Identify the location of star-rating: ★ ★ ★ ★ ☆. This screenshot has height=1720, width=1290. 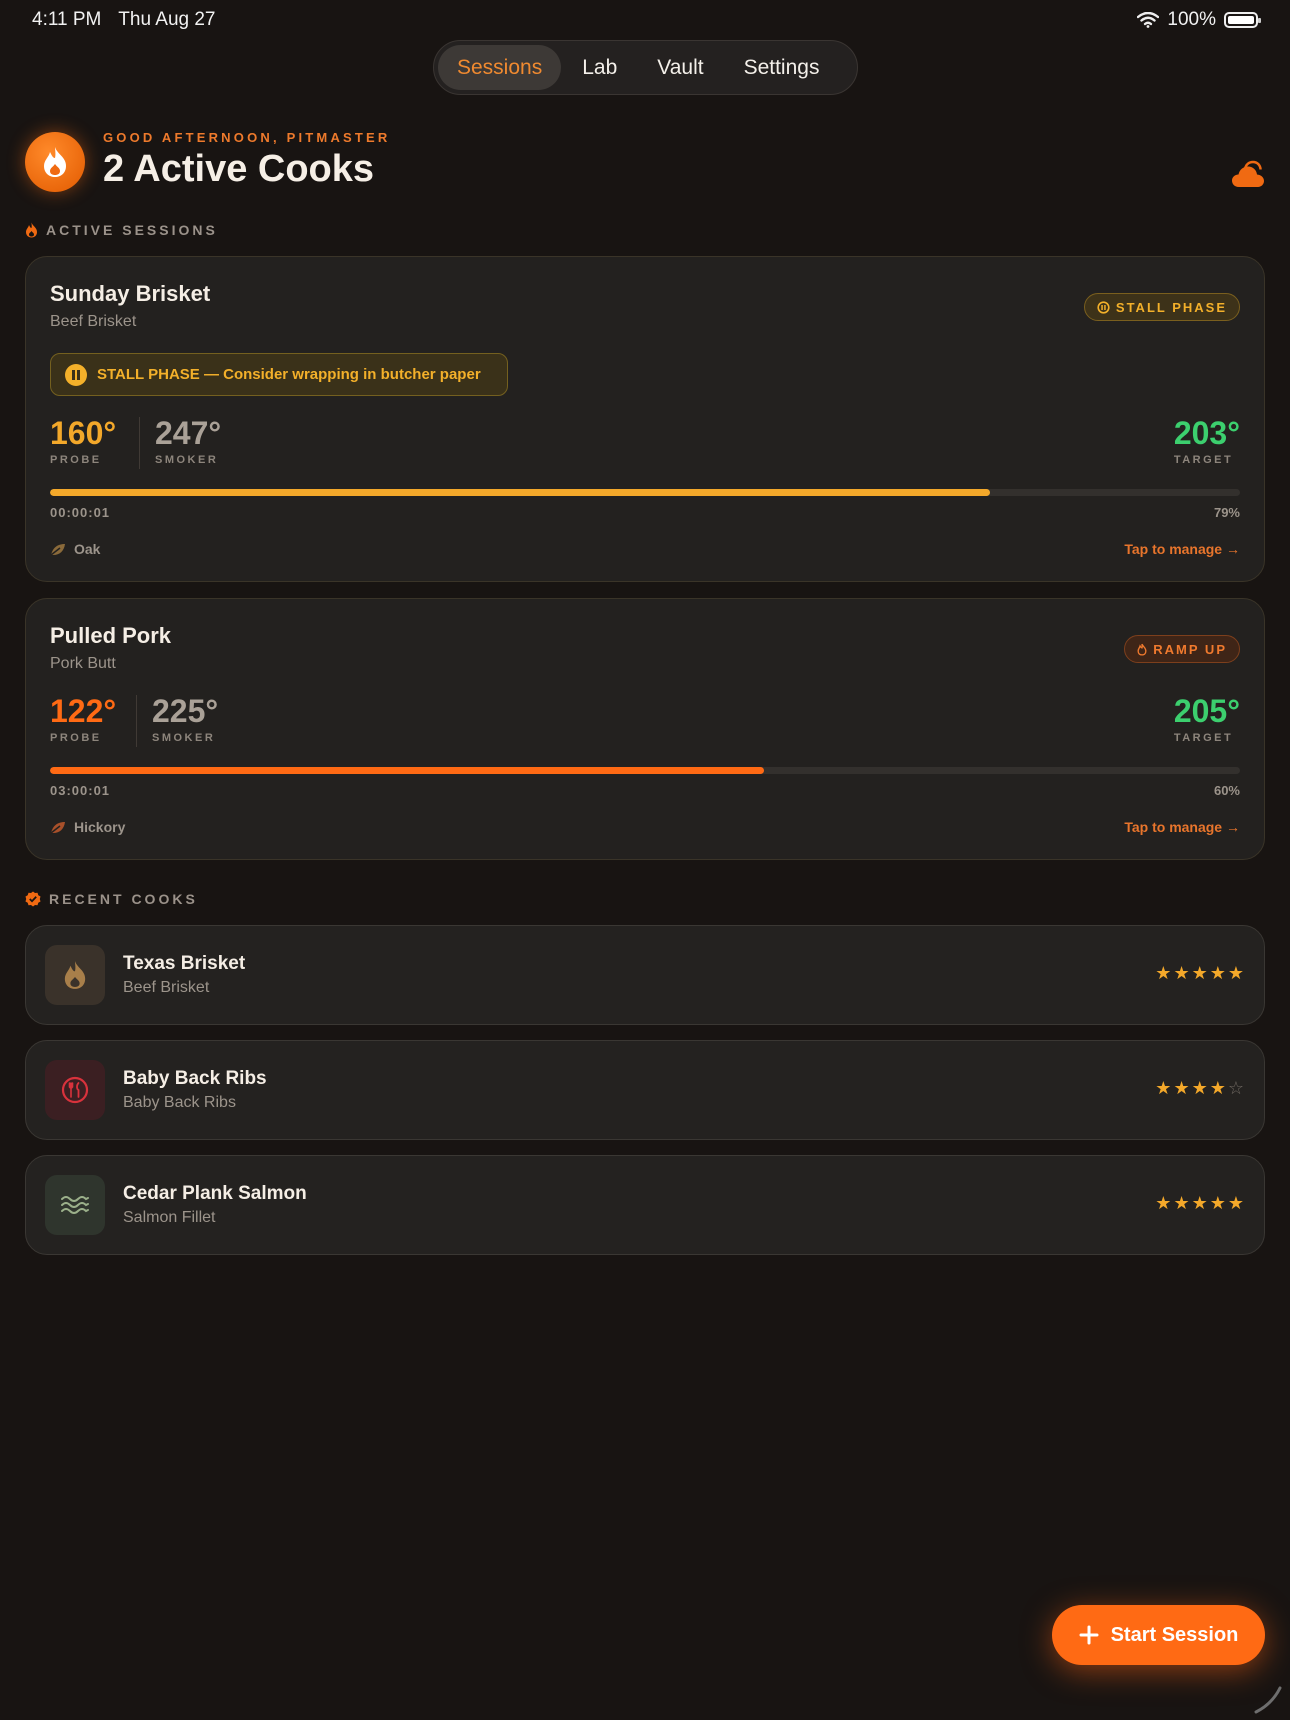
(1199, 1089).